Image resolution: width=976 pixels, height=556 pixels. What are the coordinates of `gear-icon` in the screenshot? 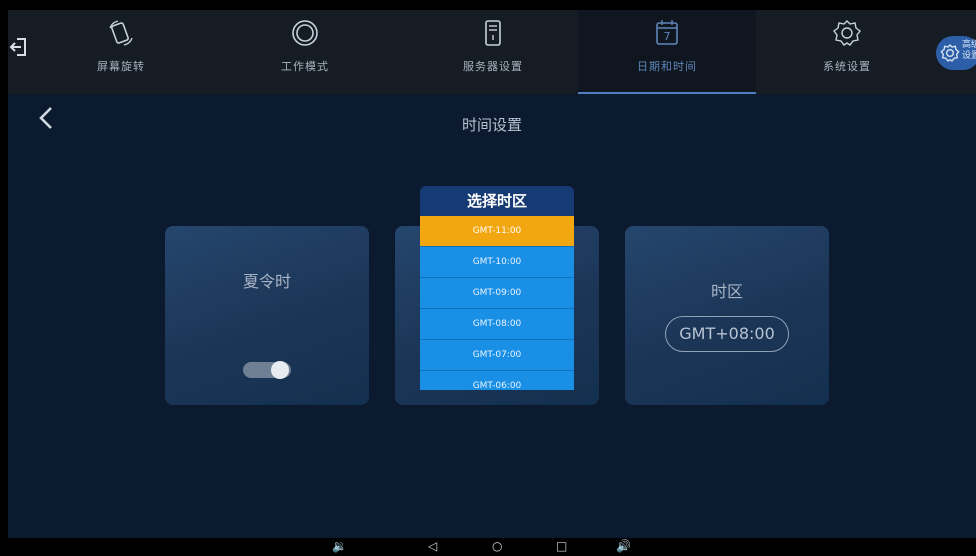 It's located at (847, 33).